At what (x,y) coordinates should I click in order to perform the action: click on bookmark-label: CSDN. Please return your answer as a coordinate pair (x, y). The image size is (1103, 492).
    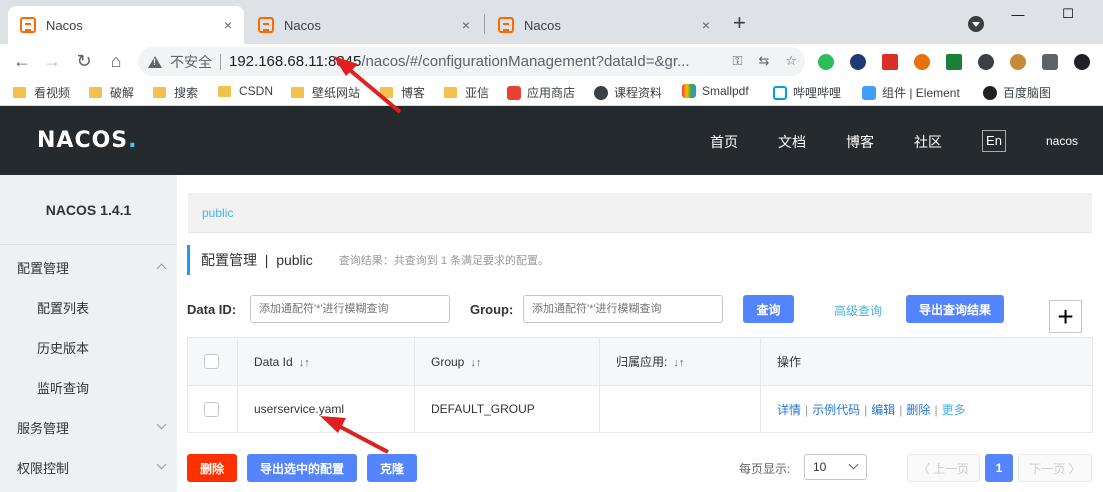
    Looking at the image, I should click on (256, 91).